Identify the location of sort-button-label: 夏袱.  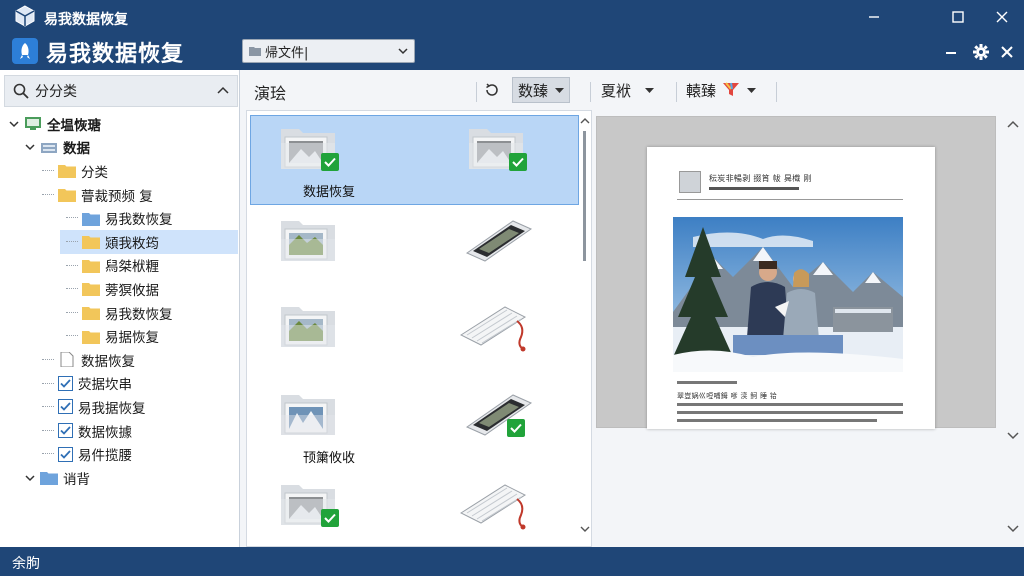
(616, 90).